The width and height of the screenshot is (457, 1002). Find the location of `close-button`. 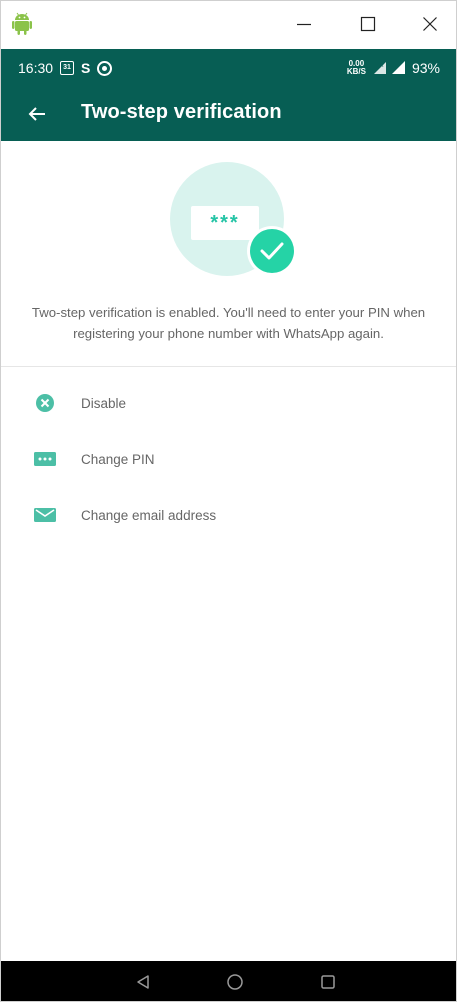

close-button is located at coordinates (430, 24).